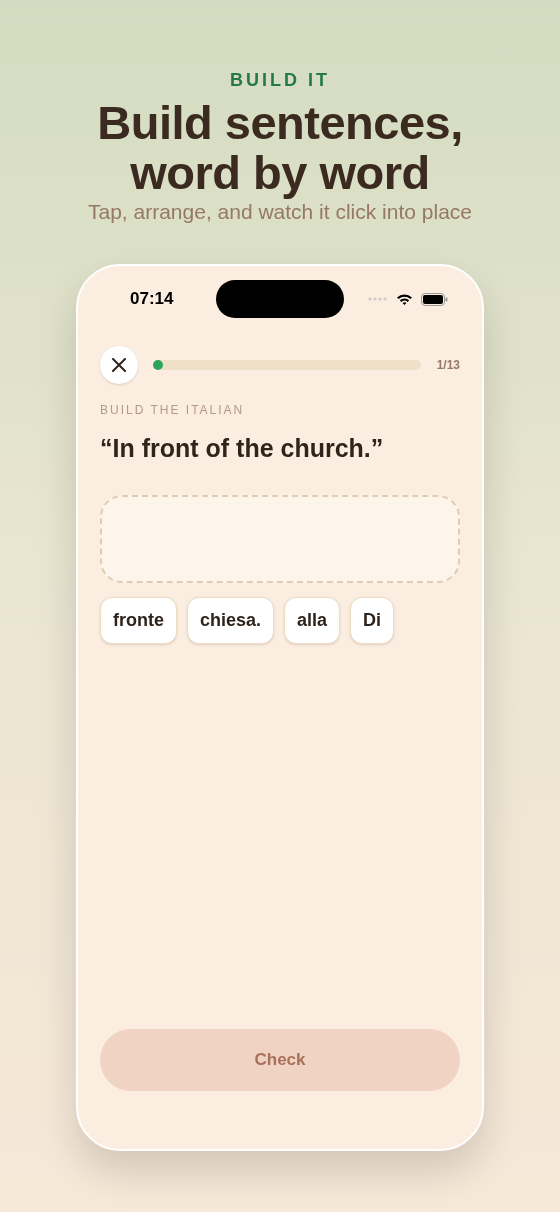 Image resolution: width=560 pixels, height=1212 pixels. Describe the element at coordinates (279, 212) in the screenshot. I see `subtitle: Tap, arrange, and watch it click into place` at that location.